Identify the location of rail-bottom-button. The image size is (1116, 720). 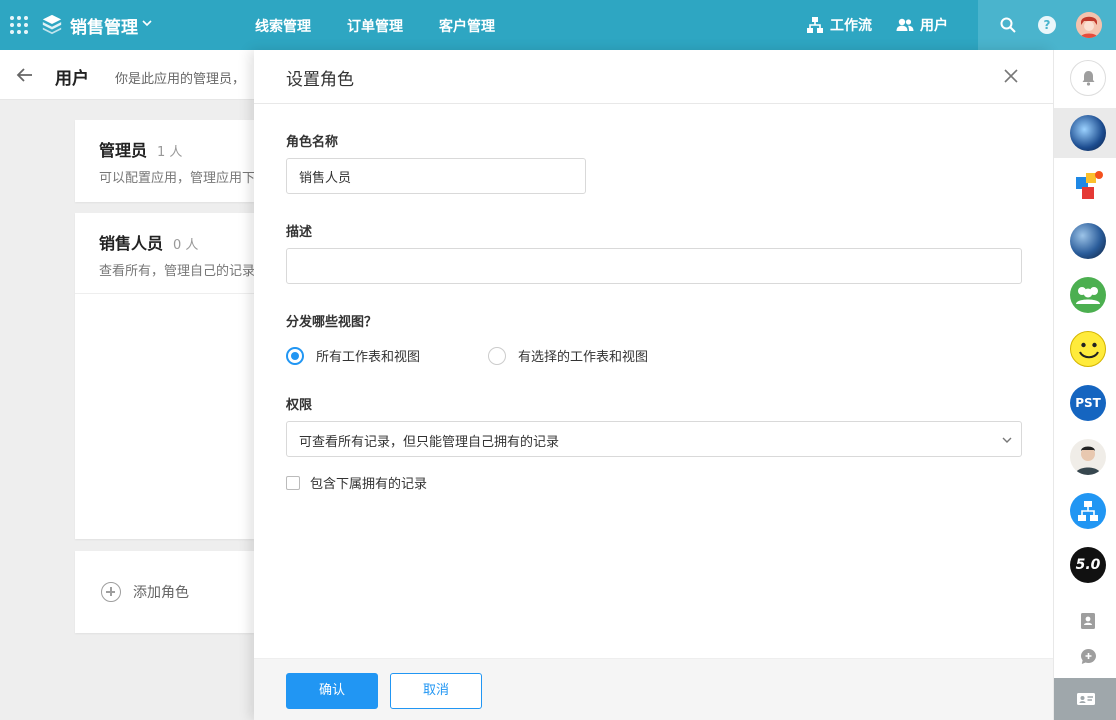
(1085, 699).